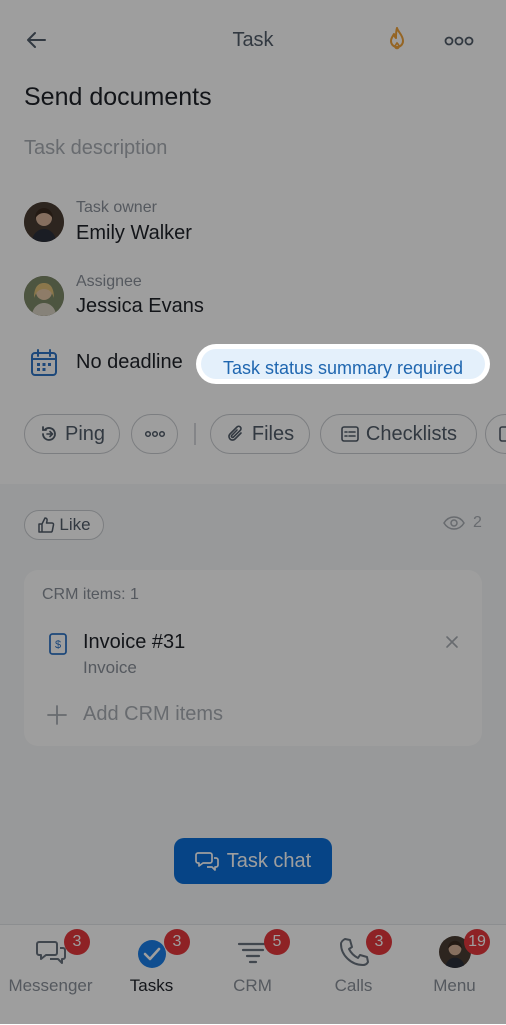  Describe the element at coordinates (85, 433) in the screenshot. I see `ping-label: Ping` at that location.